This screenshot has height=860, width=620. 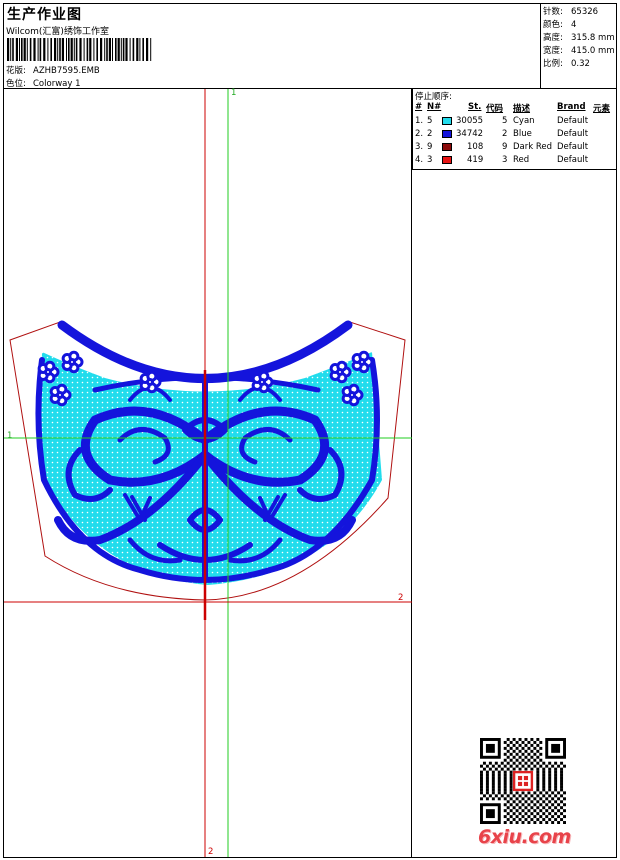 What do you see at coordinates (523, 781) in the screenshot?
I see `qr-code-icon` at bounding box center [523, 781].